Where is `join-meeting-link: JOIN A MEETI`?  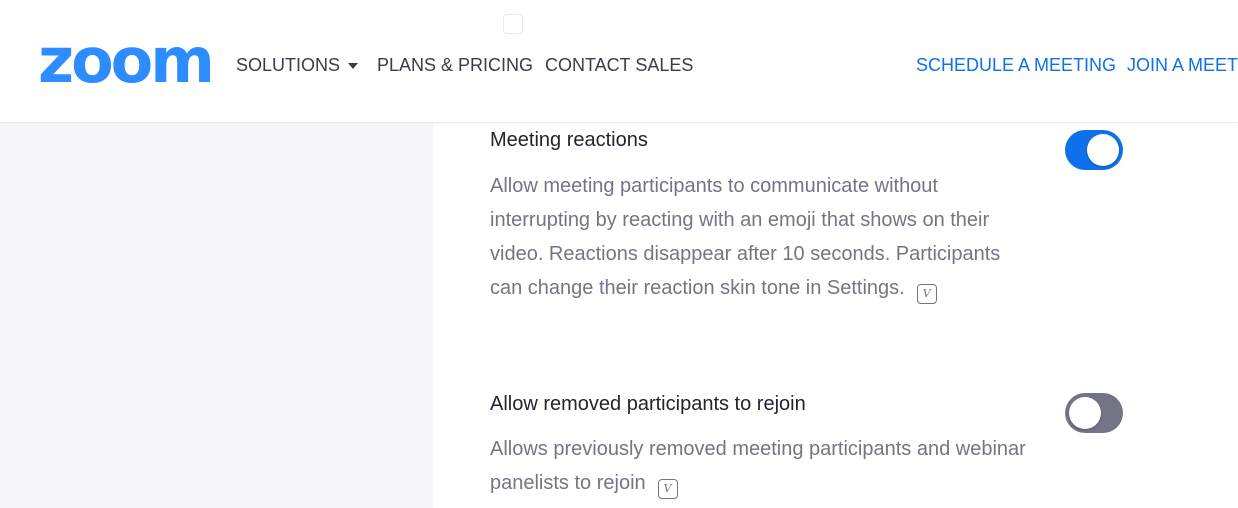 join-meeting-link: JOIN A MEETI is located at coordinates (1182, 65).